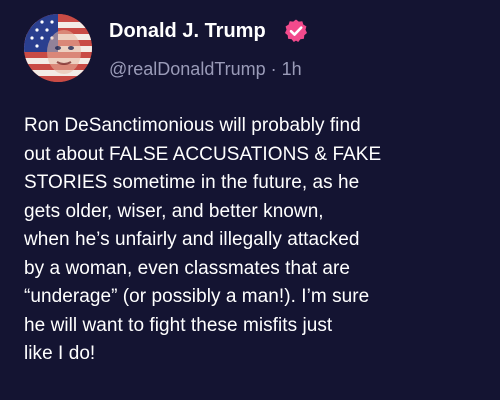 This screenshot has height=400, width=500. Describe the element at coordinates (187, 69) in the screenshot. I see `author-handle: @realDonaldTrump` at that location.